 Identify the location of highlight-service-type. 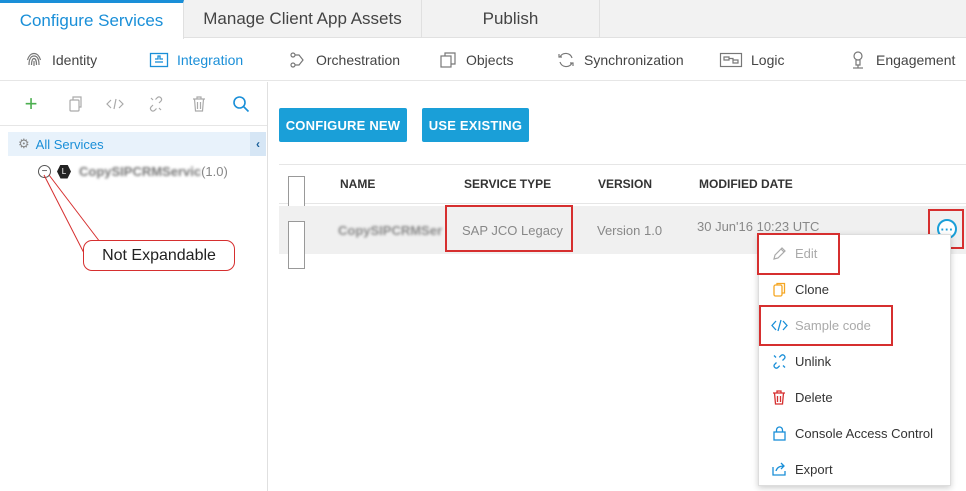
(509, 228).